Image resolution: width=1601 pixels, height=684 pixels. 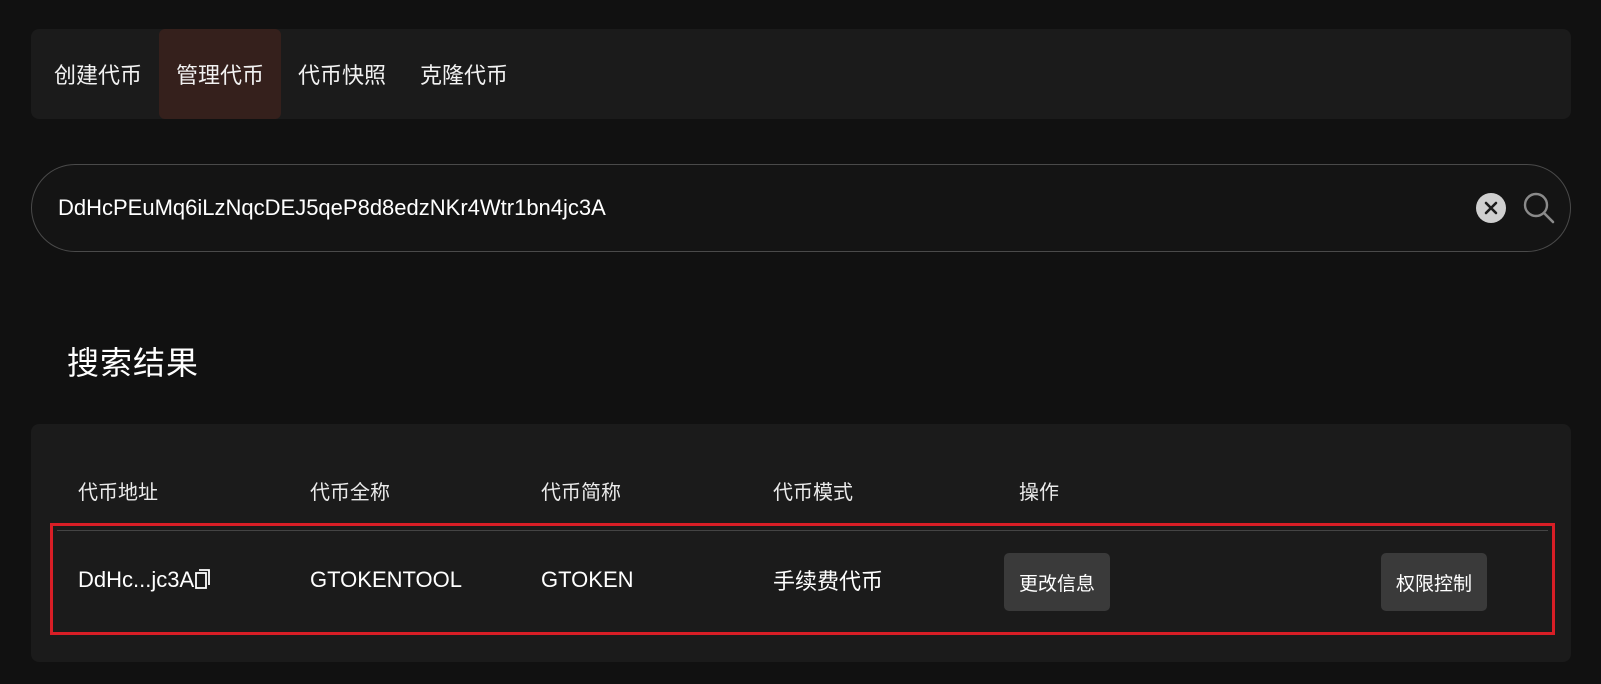 What do you see at coordinates (766, 208) in the screenshot?
I see `search-input` at bounding box center [766, 208].